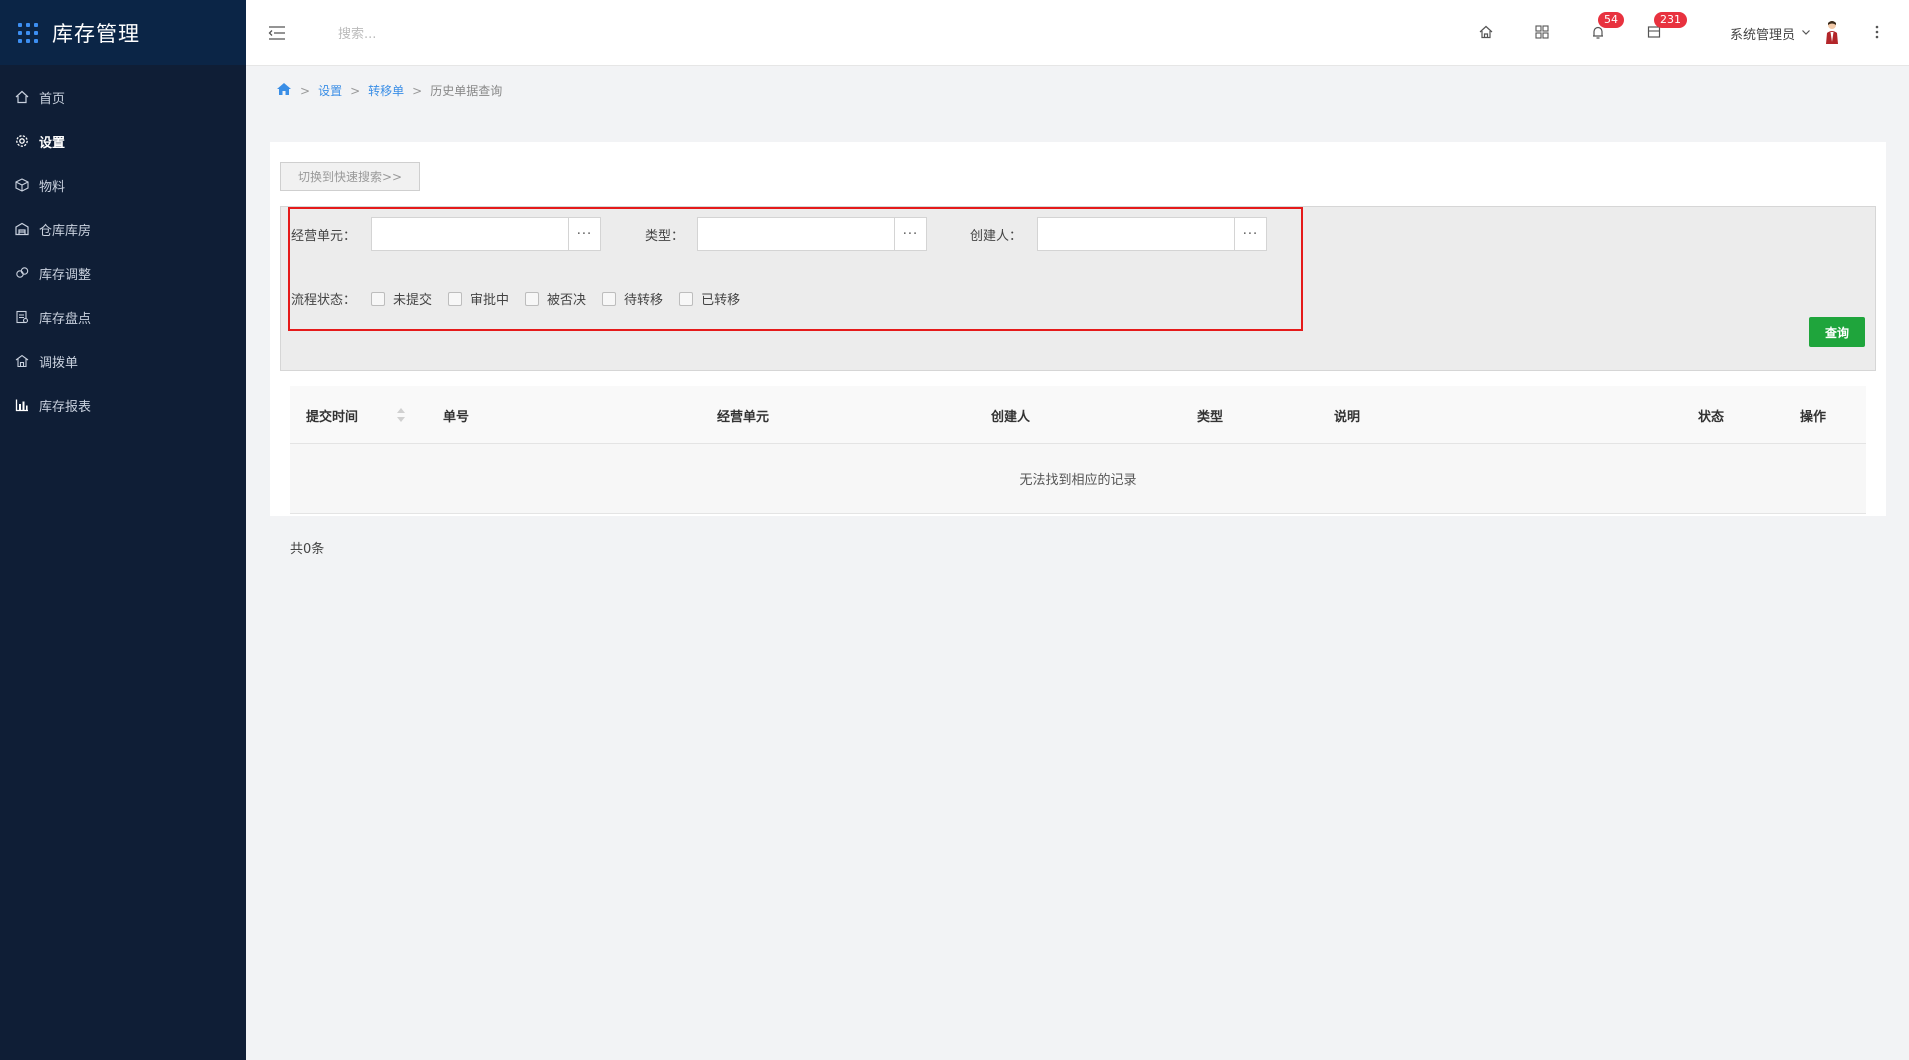 This screenshot has width=1909, height=1060. I want to click on status-checkbox-in-approval: 审批中, so click(478, 298).